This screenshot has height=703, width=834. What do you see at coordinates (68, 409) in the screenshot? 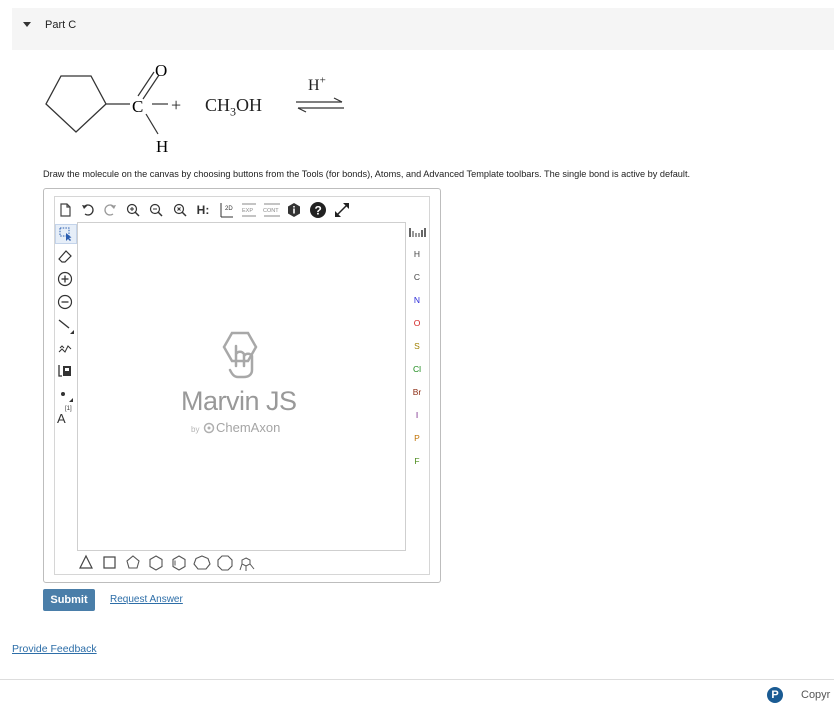
I see `text-tool-superscript: [1]` at bounding box center [68, 409].